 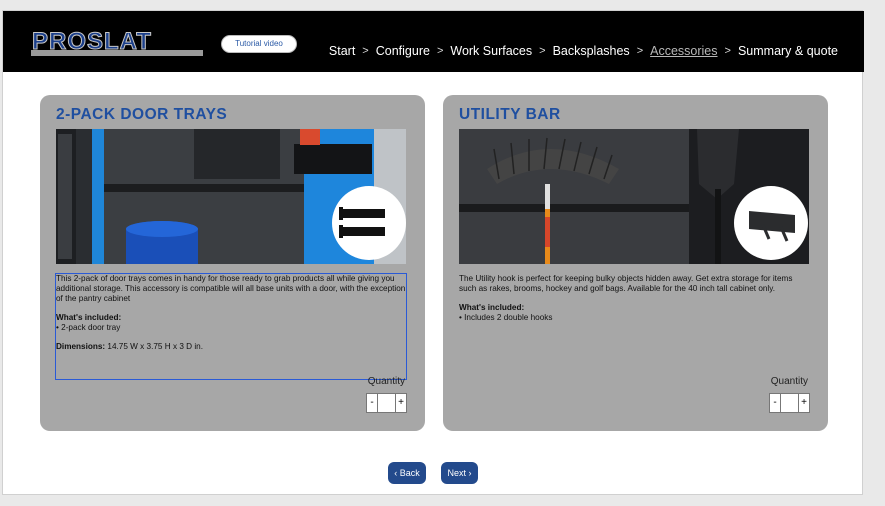 I want to click on nav-item-accessories: Accessories, so click(x=683, y=51).